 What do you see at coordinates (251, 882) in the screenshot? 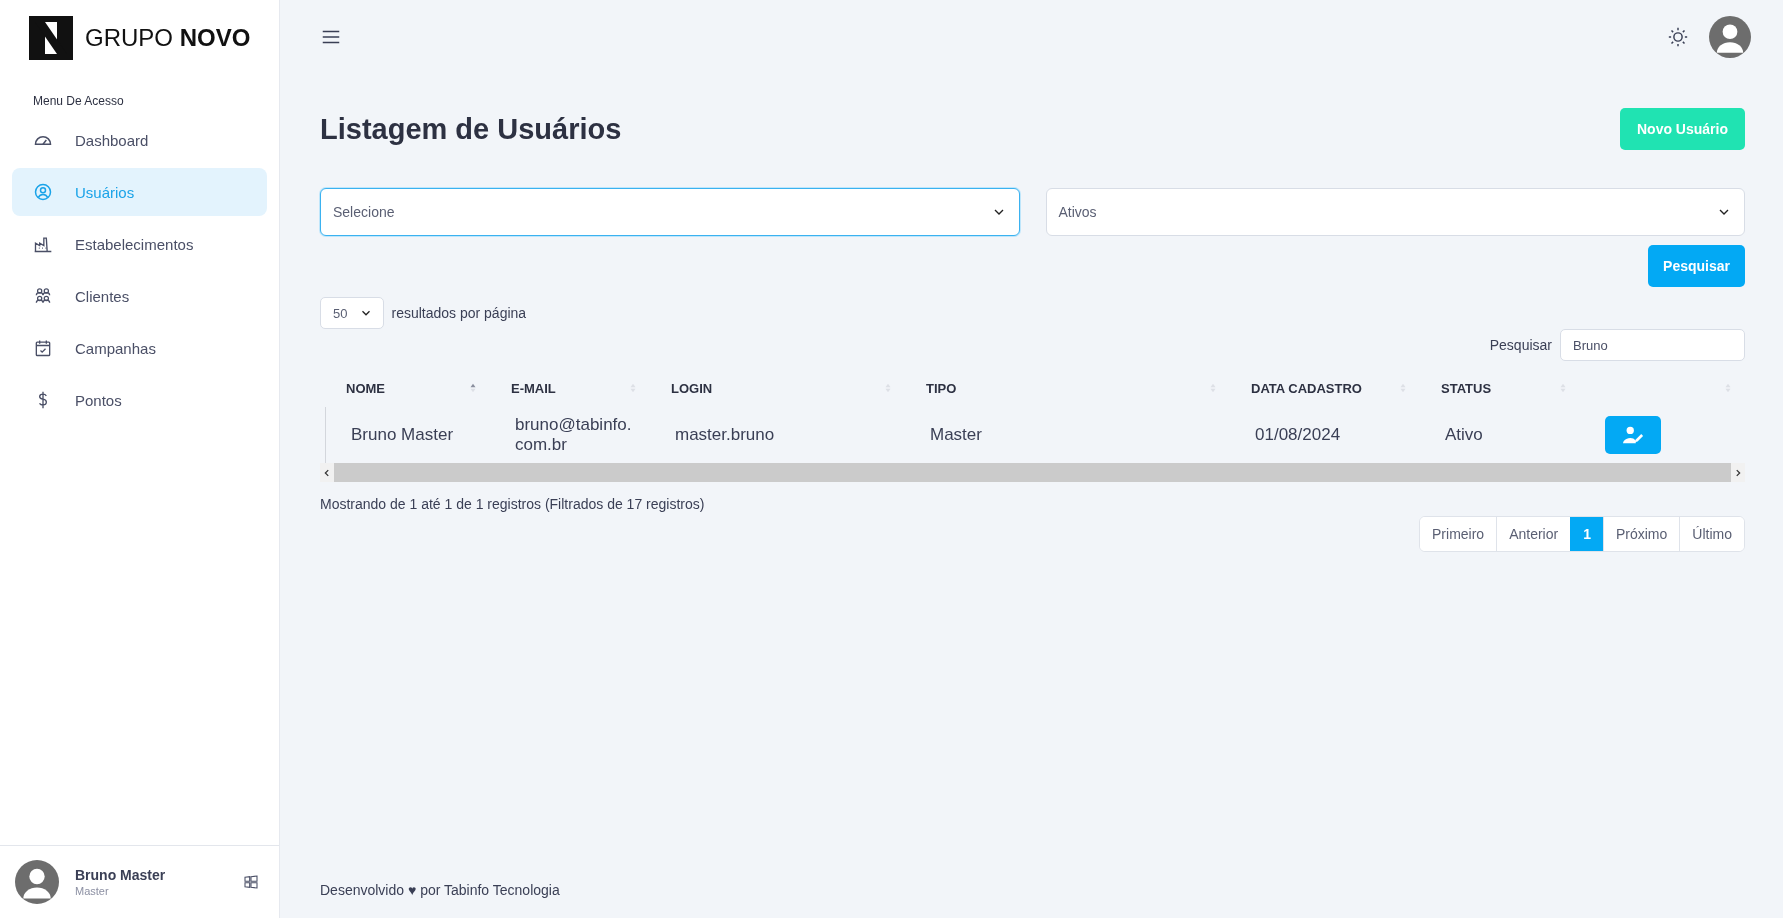
I see `windows-icon` at bounding box center [251, 882].